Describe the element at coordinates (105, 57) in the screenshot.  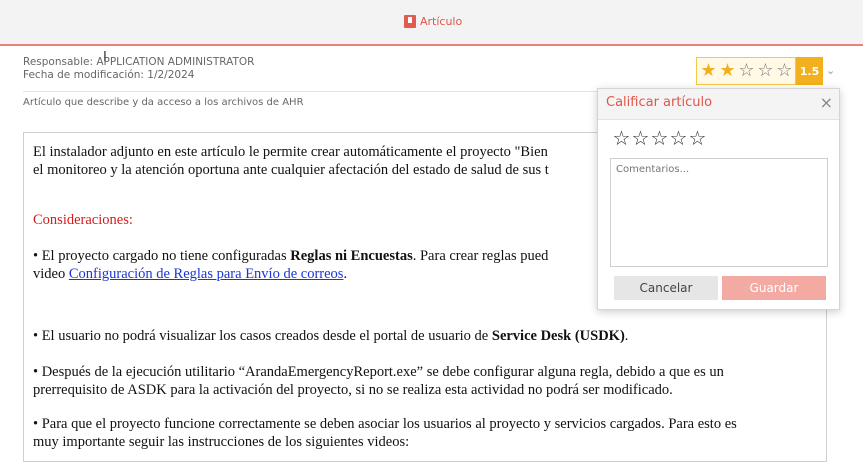
I see `text-cursor-icon: I` at that location.